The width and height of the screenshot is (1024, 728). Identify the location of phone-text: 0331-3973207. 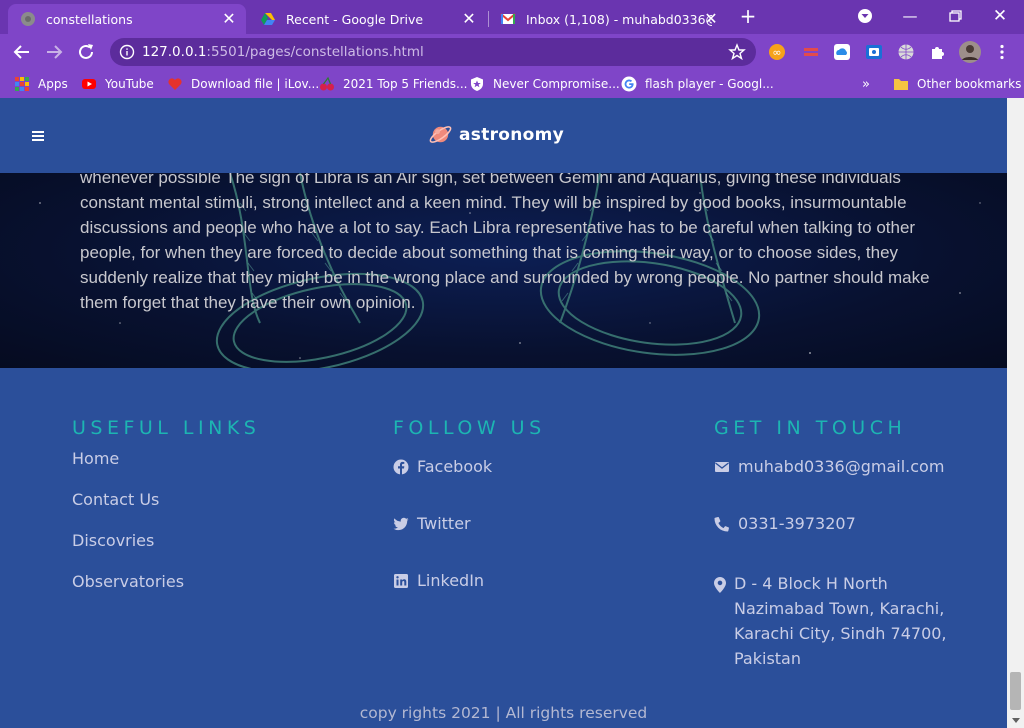
(797, 523).